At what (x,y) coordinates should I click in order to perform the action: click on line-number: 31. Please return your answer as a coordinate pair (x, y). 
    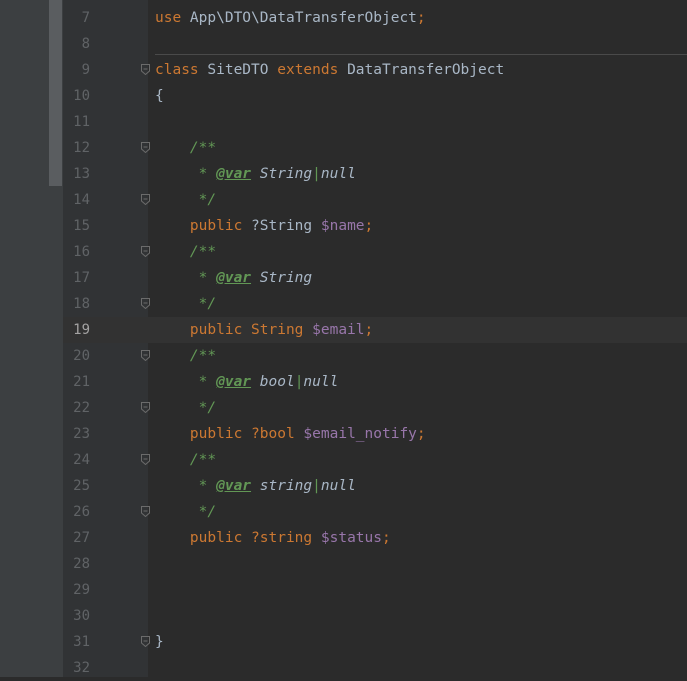
    Looking at the image, I should click on (81, 642).